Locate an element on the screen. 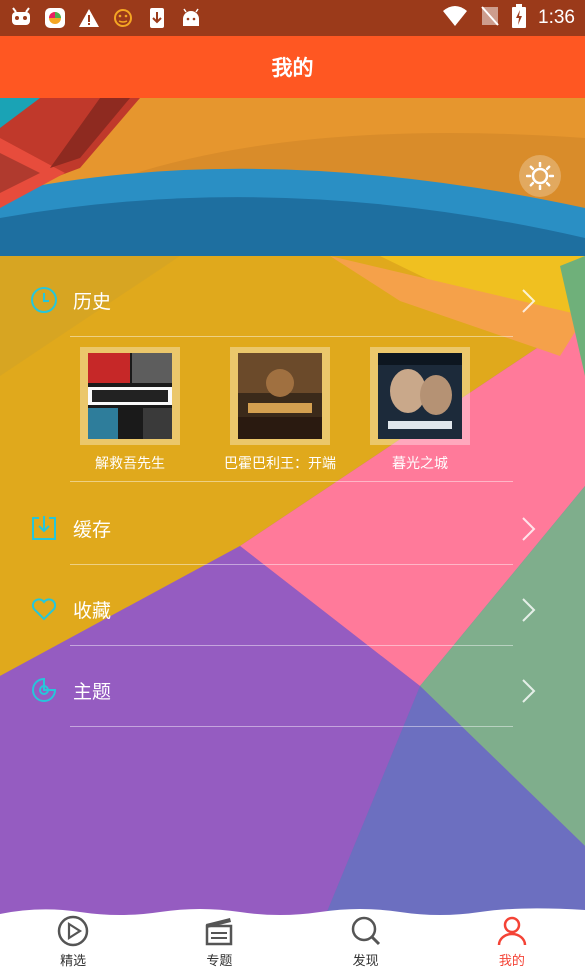  history-item: 解救吾先生 is located at coordinates (130, 410).